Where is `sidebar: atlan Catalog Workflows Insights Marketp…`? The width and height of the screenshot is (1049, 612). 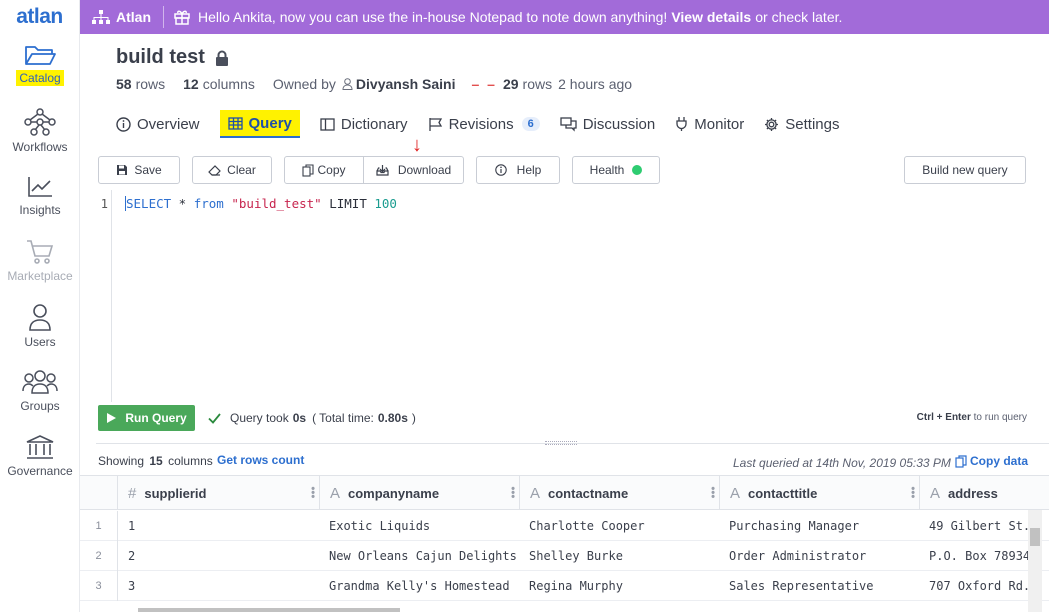 sidebar: atlan Catalog Workflows Insights Marketp… is located at coordinates (40, 306).